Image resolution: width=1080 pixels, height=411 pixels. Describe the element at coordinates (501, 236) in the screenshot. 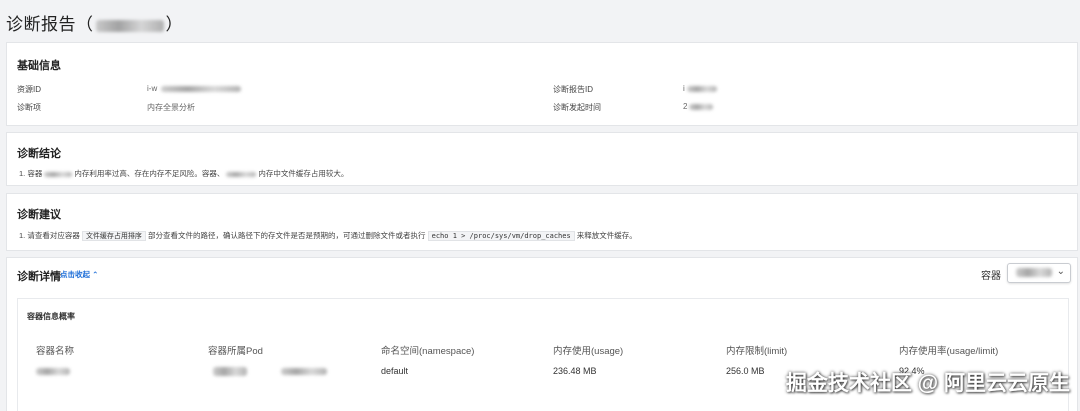

I see `drop-caches-command: echo 1 > /proc/sys/vm/drop_caches` at that location.